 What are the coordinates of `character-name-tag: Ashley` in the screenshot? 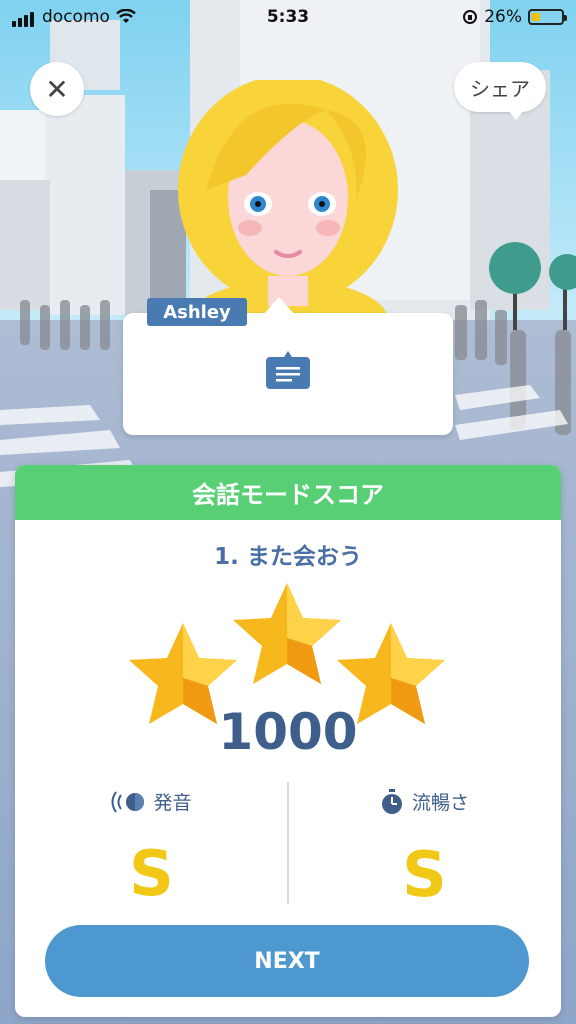 It's located at (197, 312).